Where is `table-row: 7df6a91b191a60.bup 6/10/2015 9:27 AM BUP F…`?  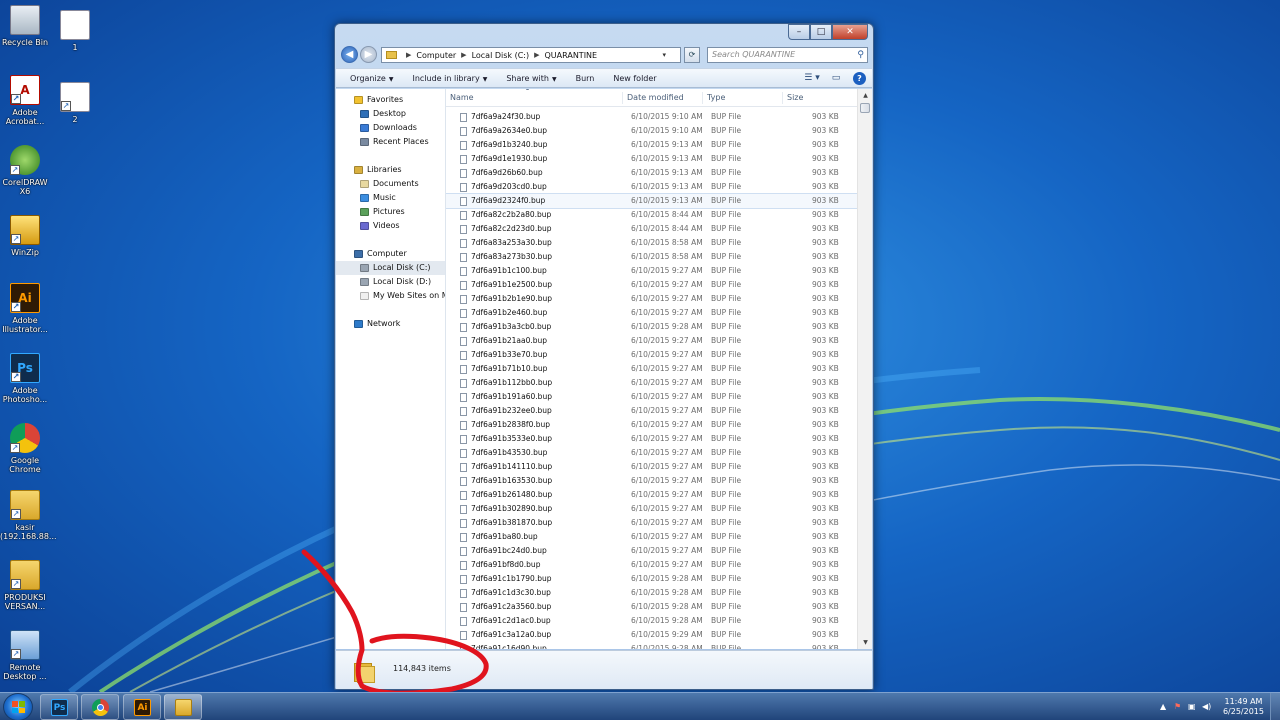 table-row: 7df6a91b191a60.bup 6/10/2015 9:27 AM BUP F… is located at coordinates (652, 397).